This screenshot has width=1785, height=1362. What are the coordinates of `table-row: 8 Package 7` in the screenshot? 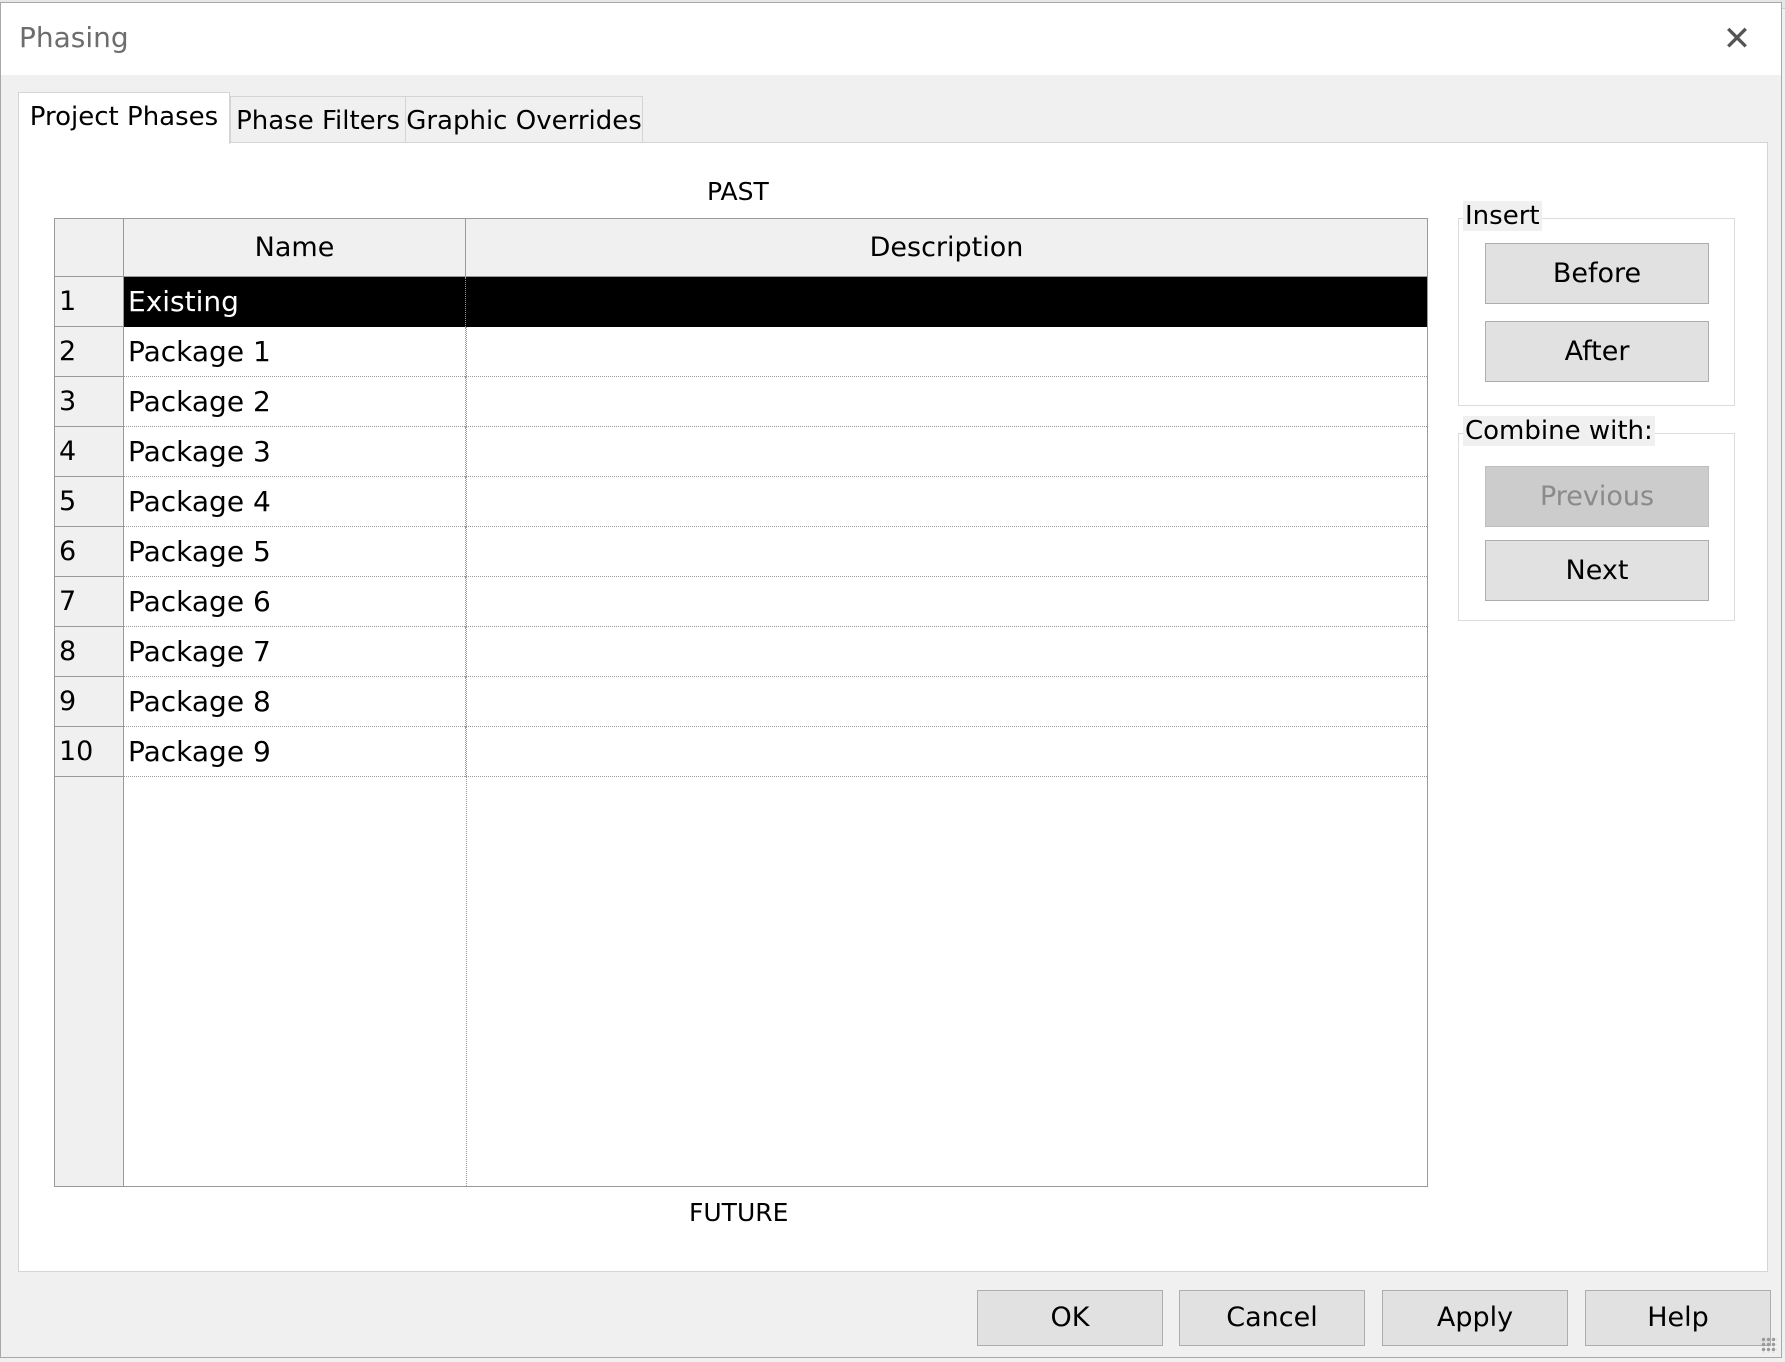 It's located at (741, 652).